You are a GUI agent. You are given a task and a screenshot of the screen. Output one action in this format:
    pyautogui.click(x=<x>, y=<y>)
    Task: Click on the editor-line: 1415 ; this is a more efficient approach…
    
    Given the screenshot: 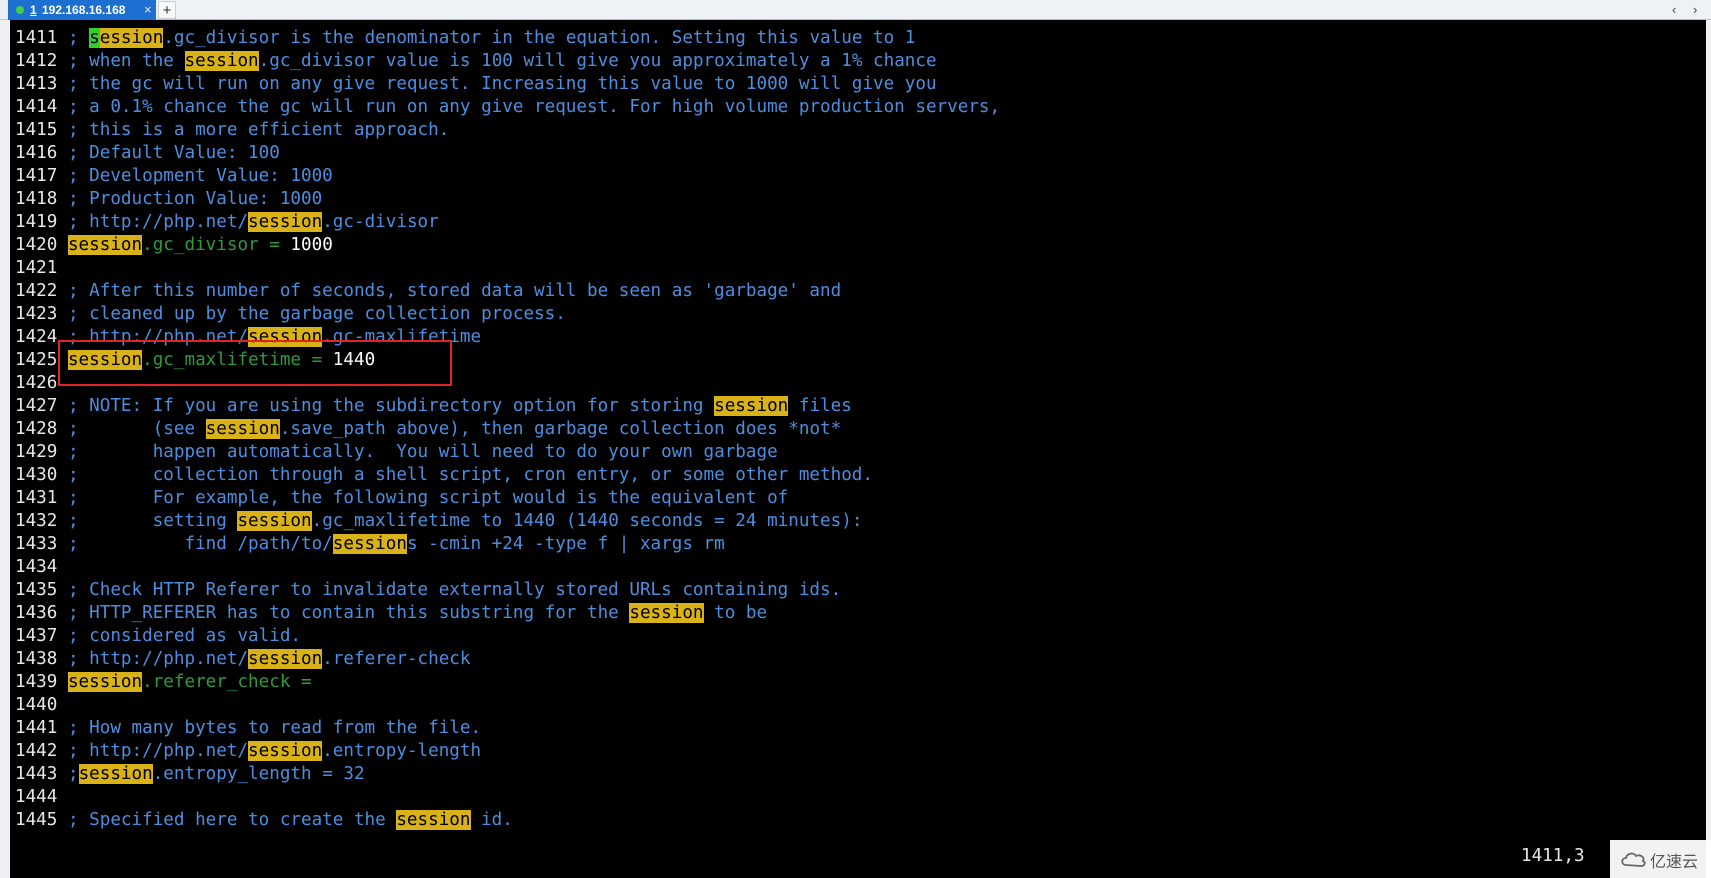 What is the action you would take?
    pyautogui.click(x=507, y=130)
    